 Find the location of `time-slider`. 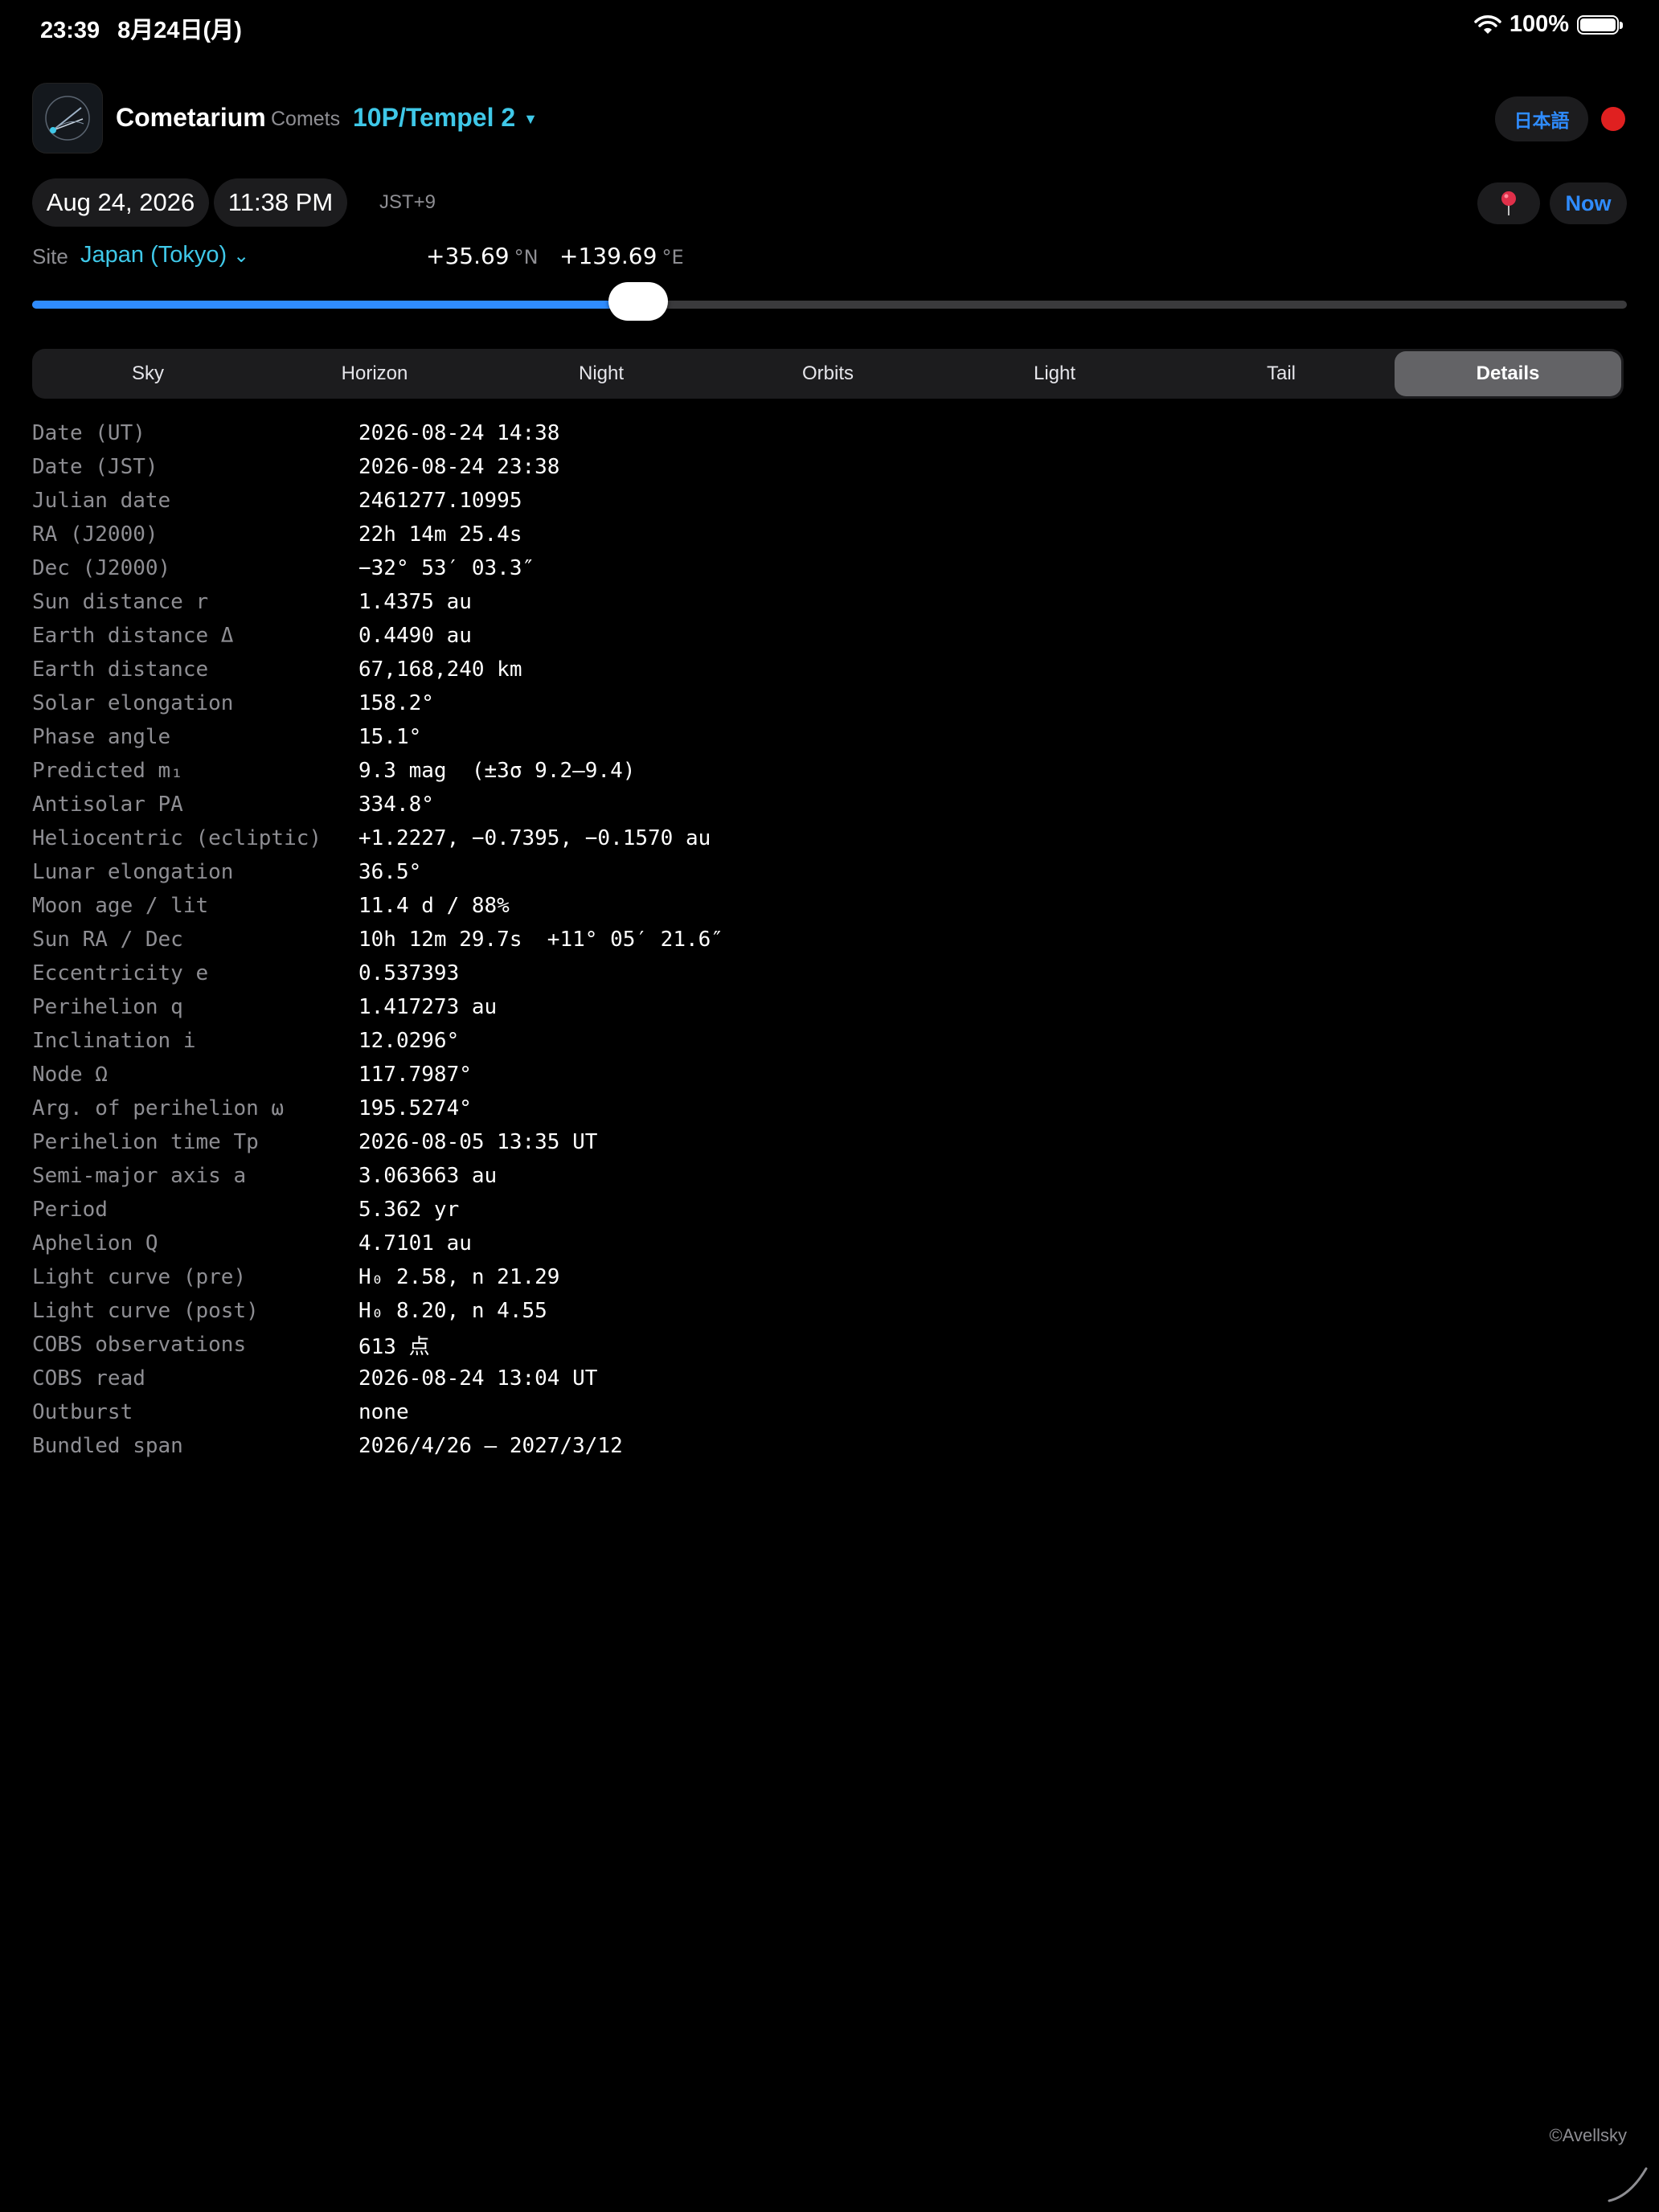

time-slider is located at coordinates (829, 301).